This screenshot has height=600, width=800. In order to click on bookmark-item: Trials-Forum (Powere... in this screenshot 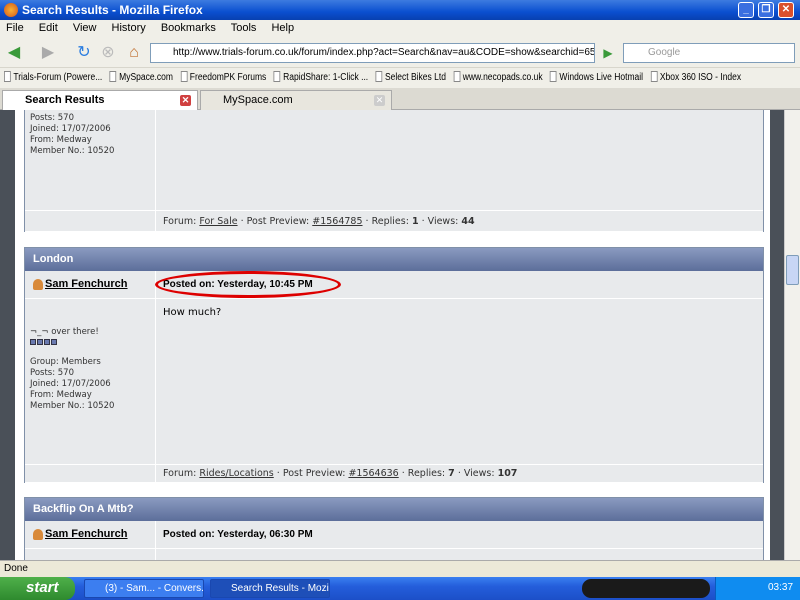, I will do `click(53, 77)`.